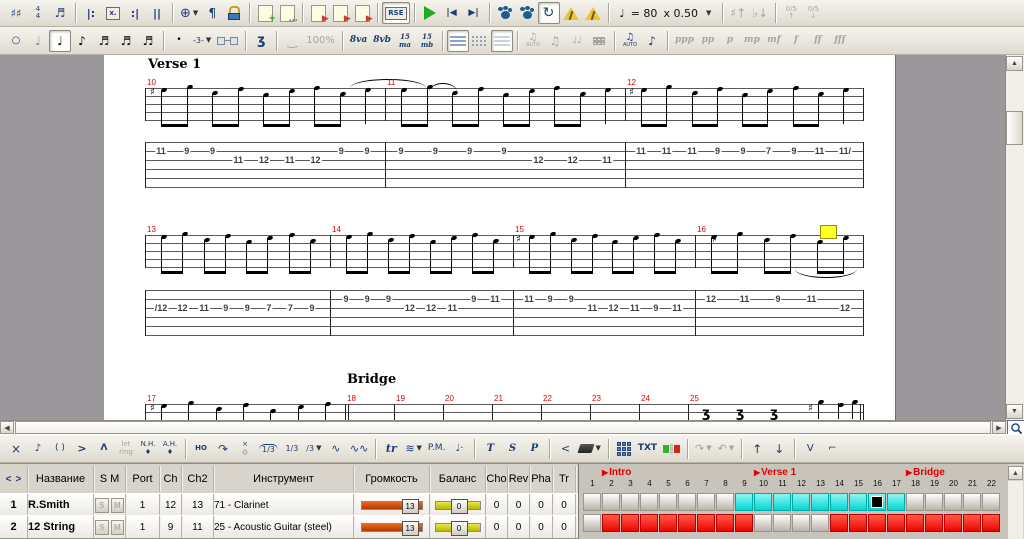 This screenshot has height=539, width=1024. I want to click on play-button, so click(430, 13).